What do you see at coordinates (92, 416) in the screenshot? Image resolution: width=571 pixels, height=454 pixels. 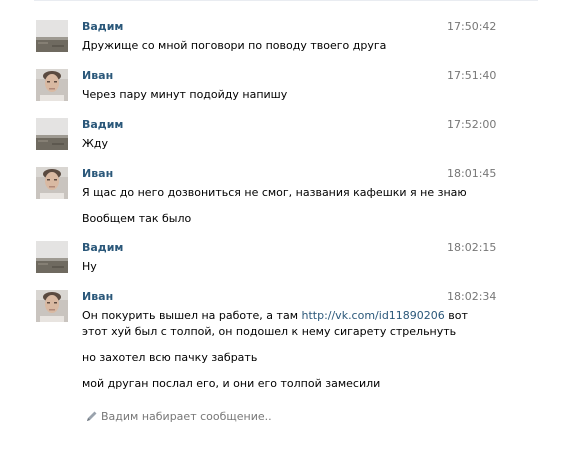 I see `pencil-icon` at bounding box center [92, 416].